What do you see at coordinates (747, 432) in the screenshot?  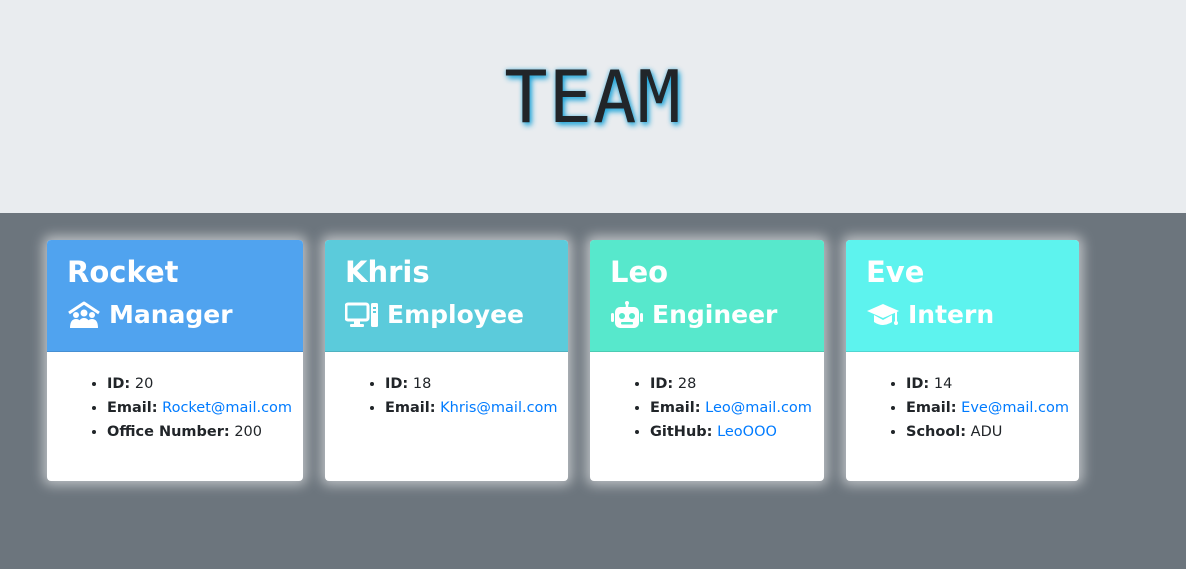 I see `github-link: LeoOOO` at bounding box center [747, 432].